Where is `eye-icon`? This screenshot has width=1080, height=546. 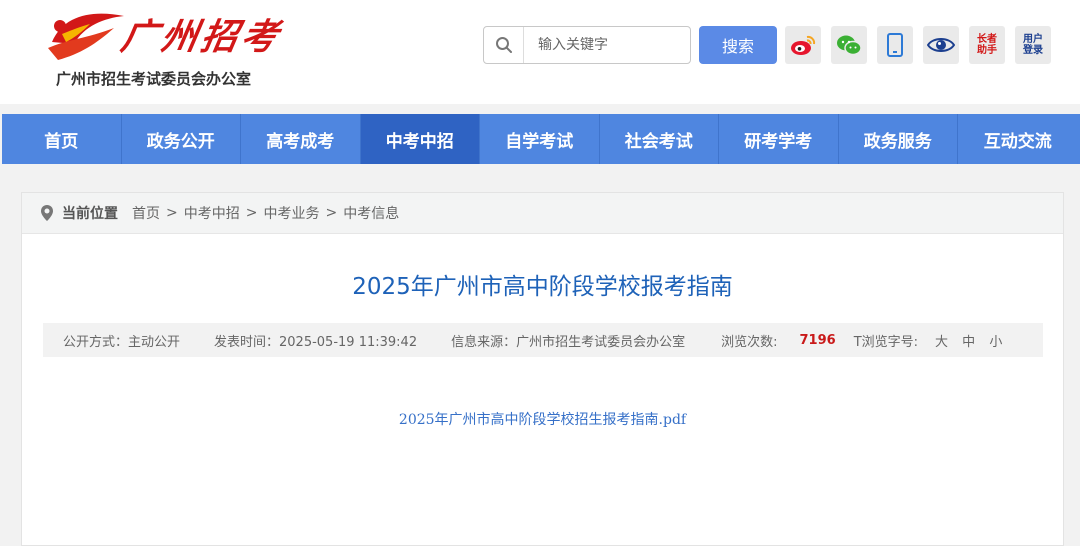
eye-icon is located at coordinates (941, 45).